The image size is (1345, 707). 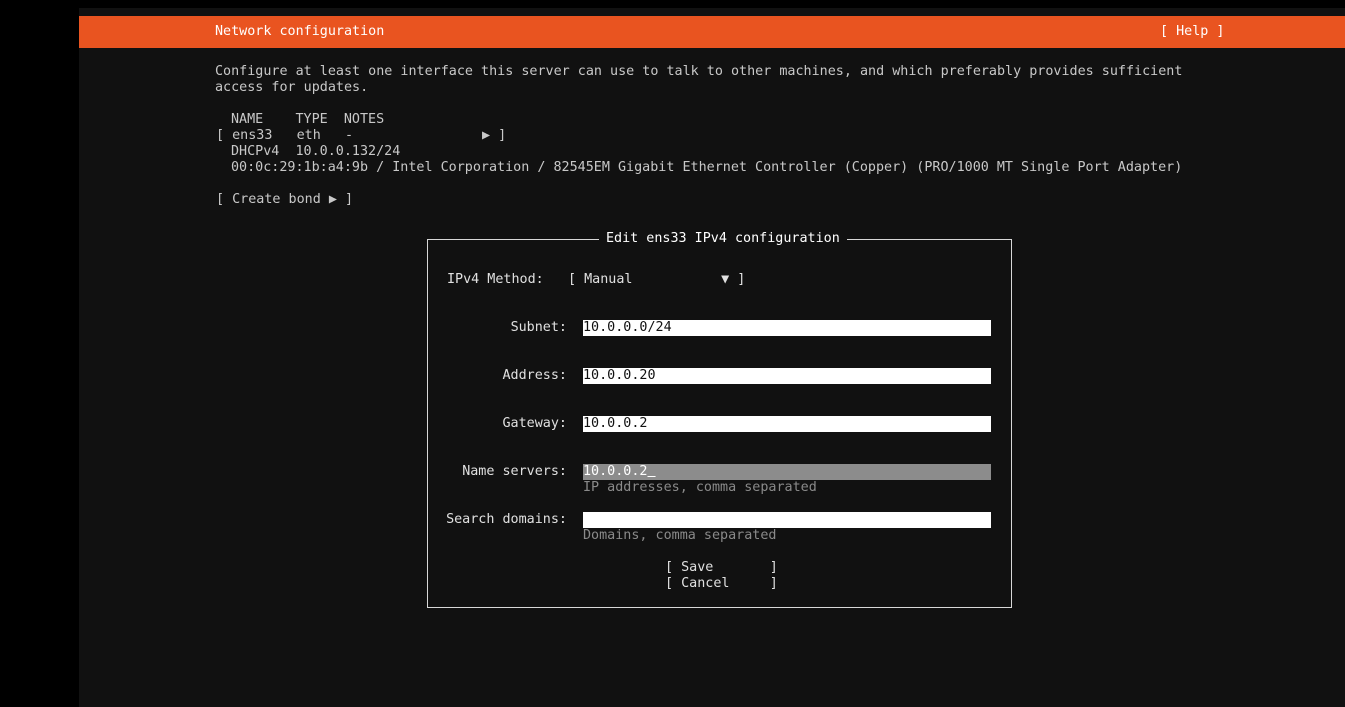 I want to click on interface-dhcp-info: DHCPv4 10.0.0.132/24, so click(x=316, y=151).